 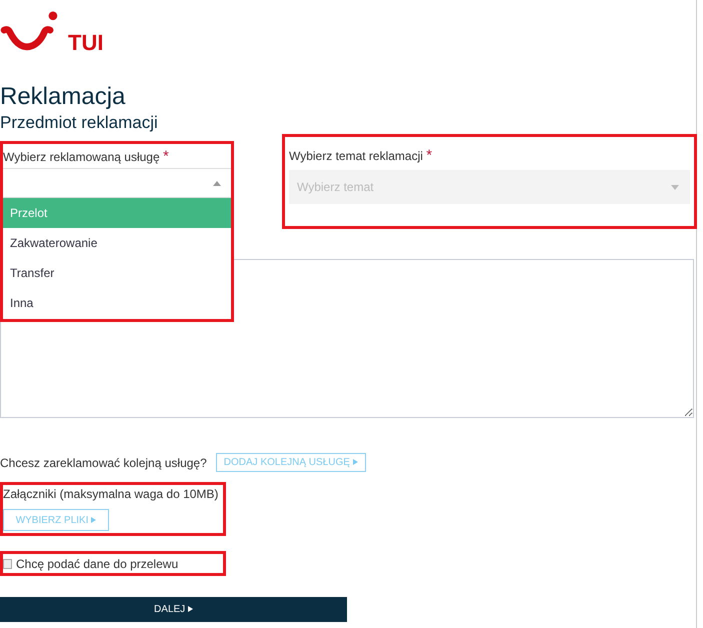 I want to click on logo-text: TUI, so click(x=86, y=43).